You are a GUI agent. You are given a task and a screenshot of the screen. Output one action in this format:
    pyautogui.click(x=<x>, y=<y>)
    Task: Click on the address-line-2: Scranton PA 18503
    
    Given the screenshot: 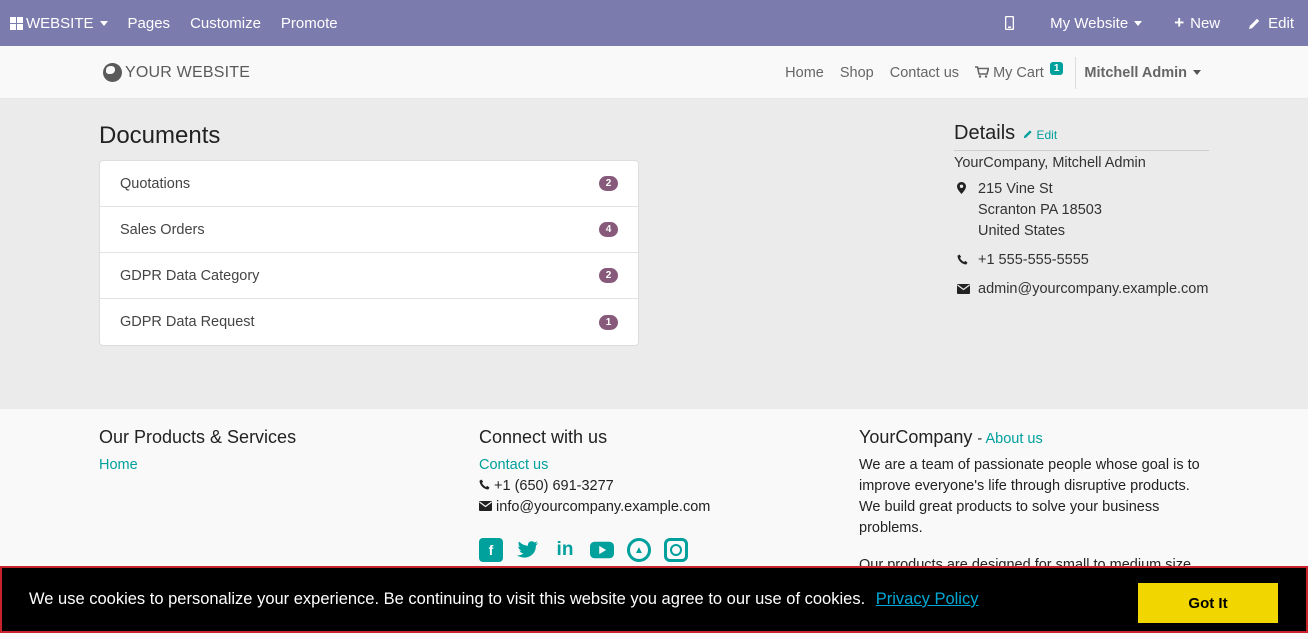 What is the action you would take?
    pyautogui.click(x=1040, y=210)
    